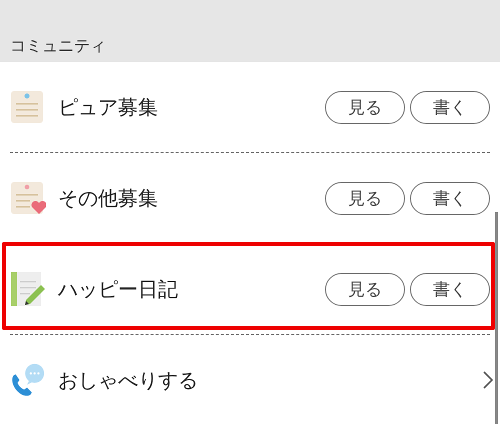 This screenshot has width=500, height=424. Describe the element at coordinates (488, 380) in the screenshot. I see `chevron-right-icon` at that location.